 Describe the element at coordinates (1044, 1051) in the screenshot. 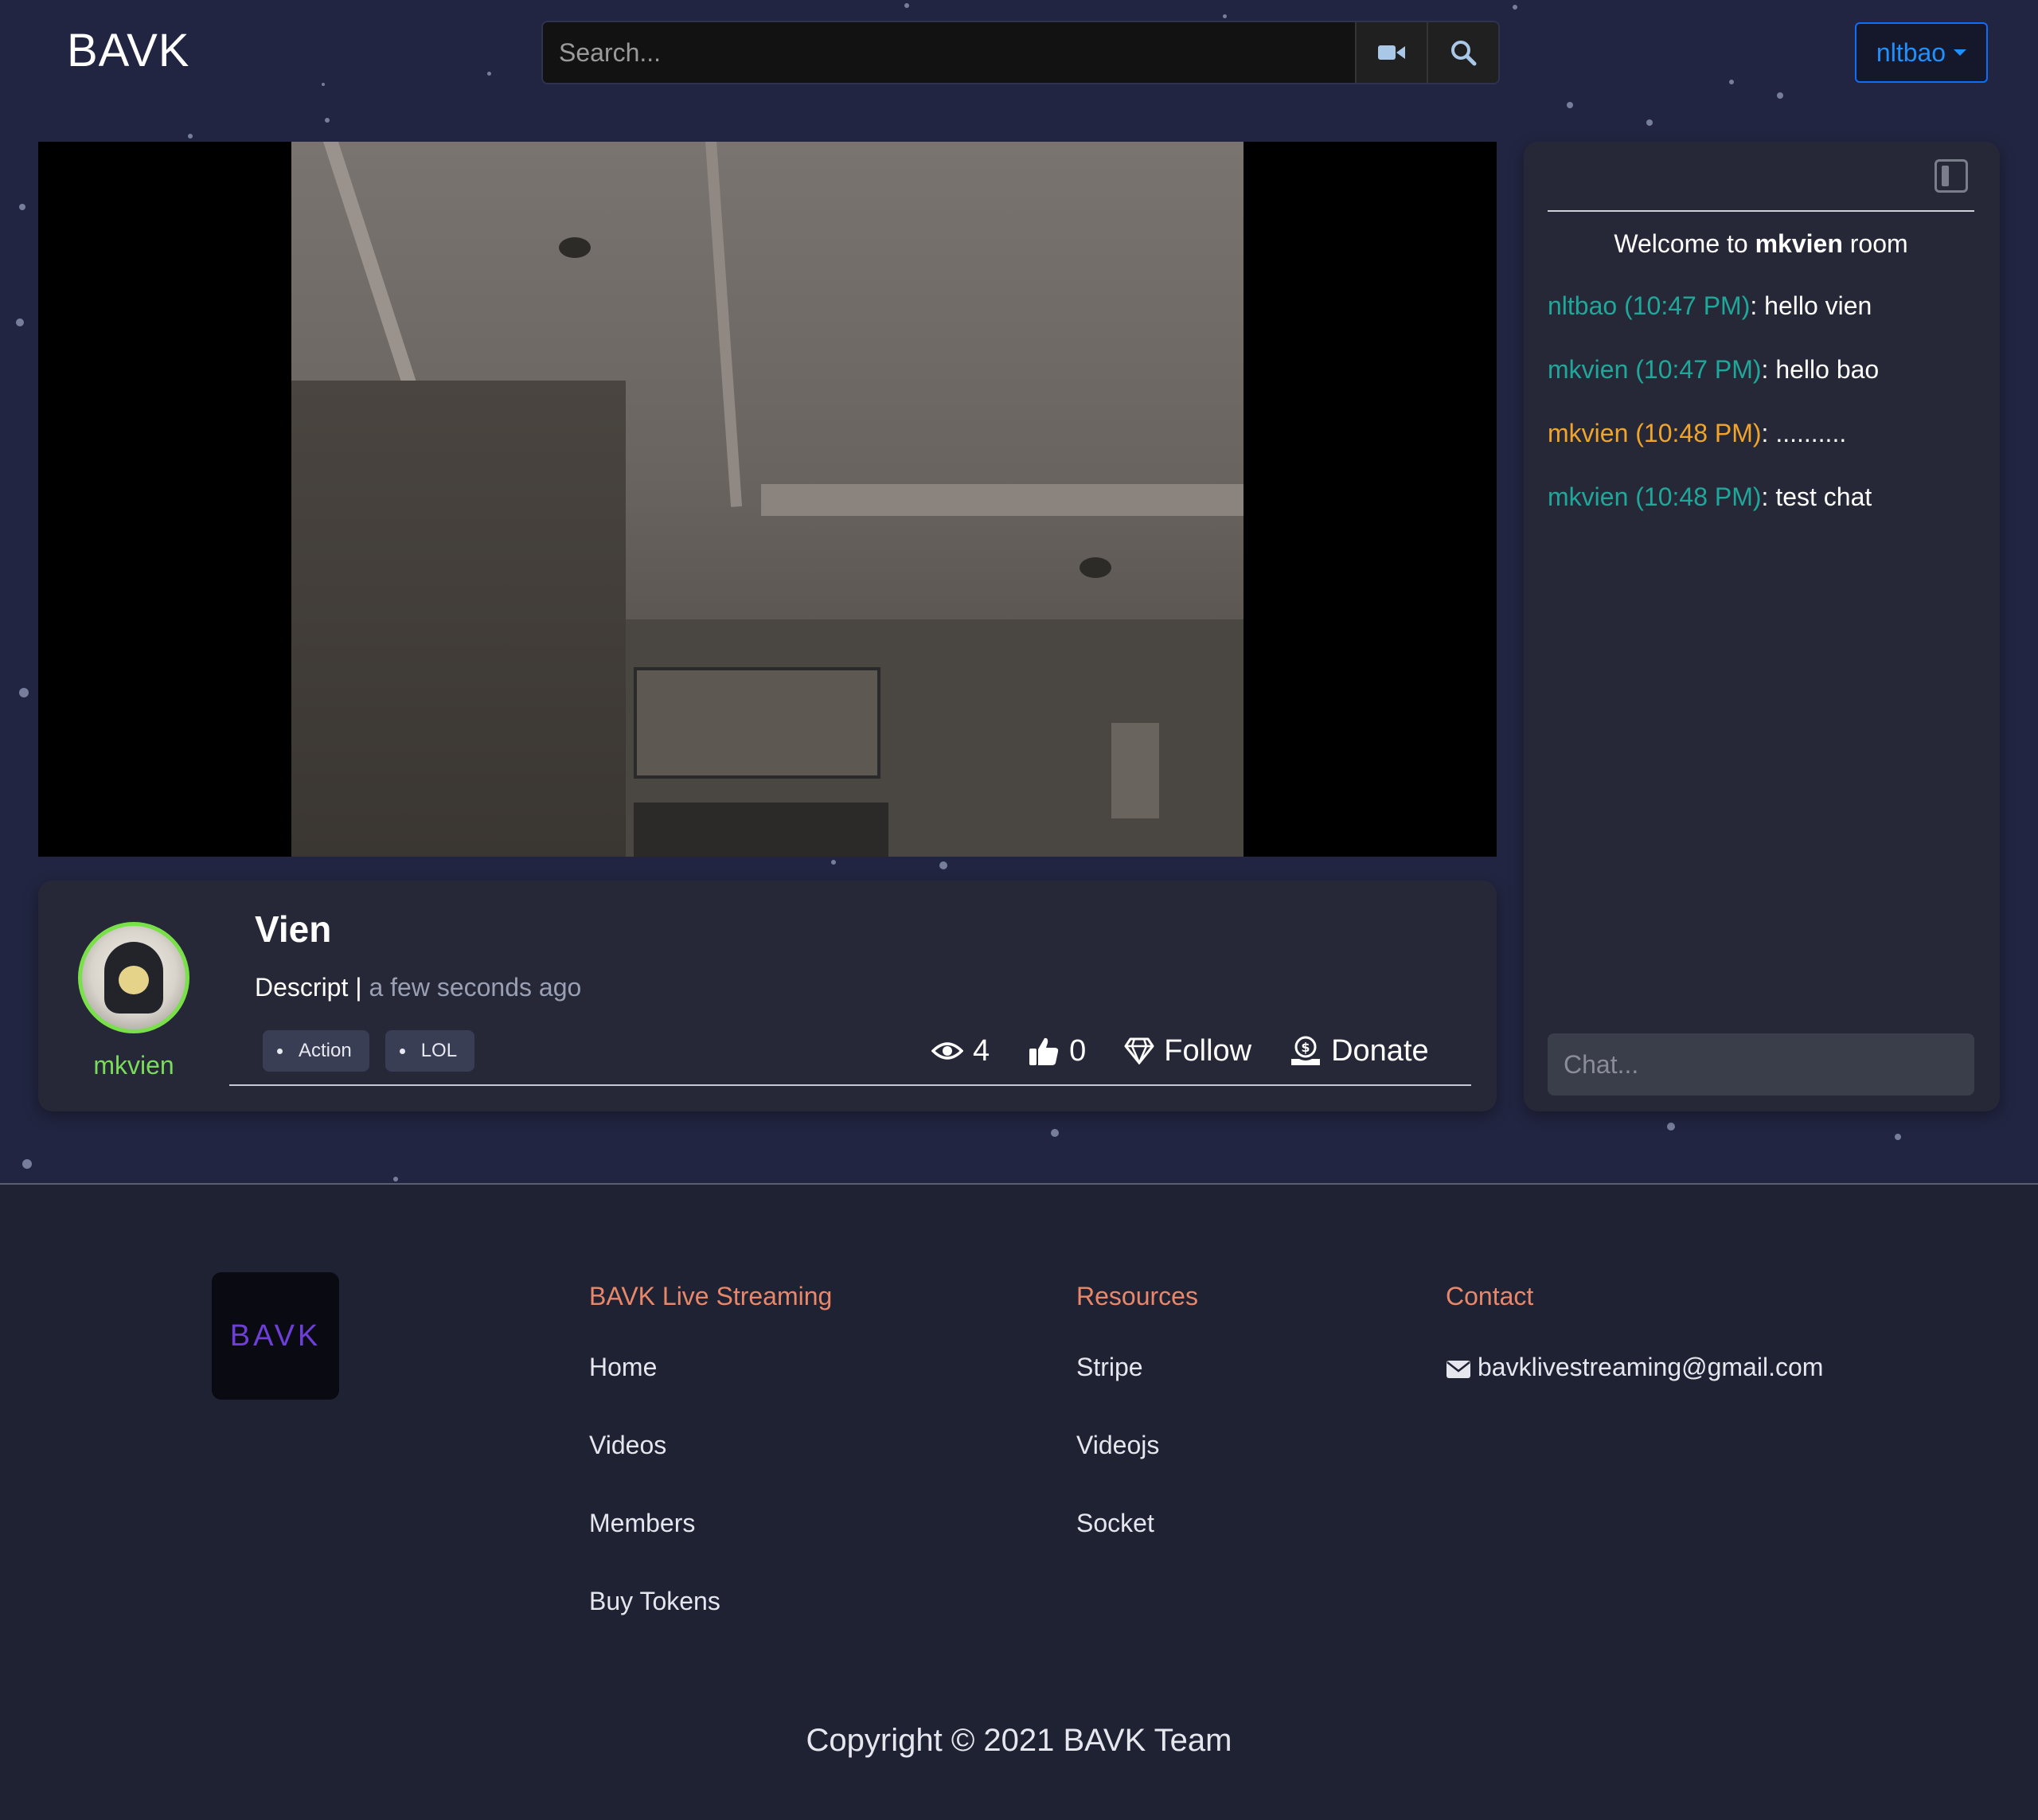

I see `thumbs-up-icon` at that location.